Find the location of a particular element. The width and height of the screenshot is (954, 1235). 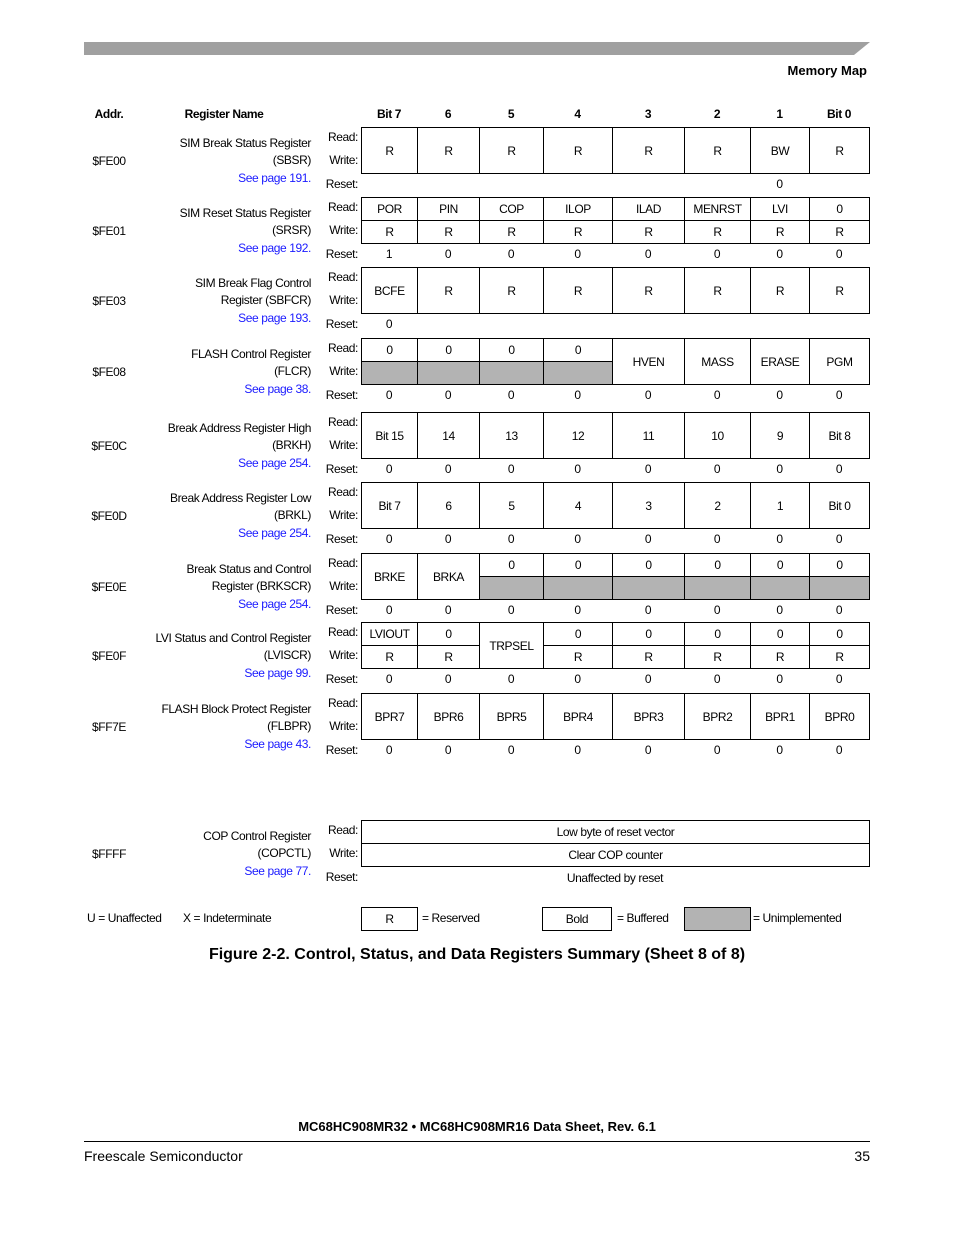

legend-reserved-box: R is located at coordinates (389, 919).